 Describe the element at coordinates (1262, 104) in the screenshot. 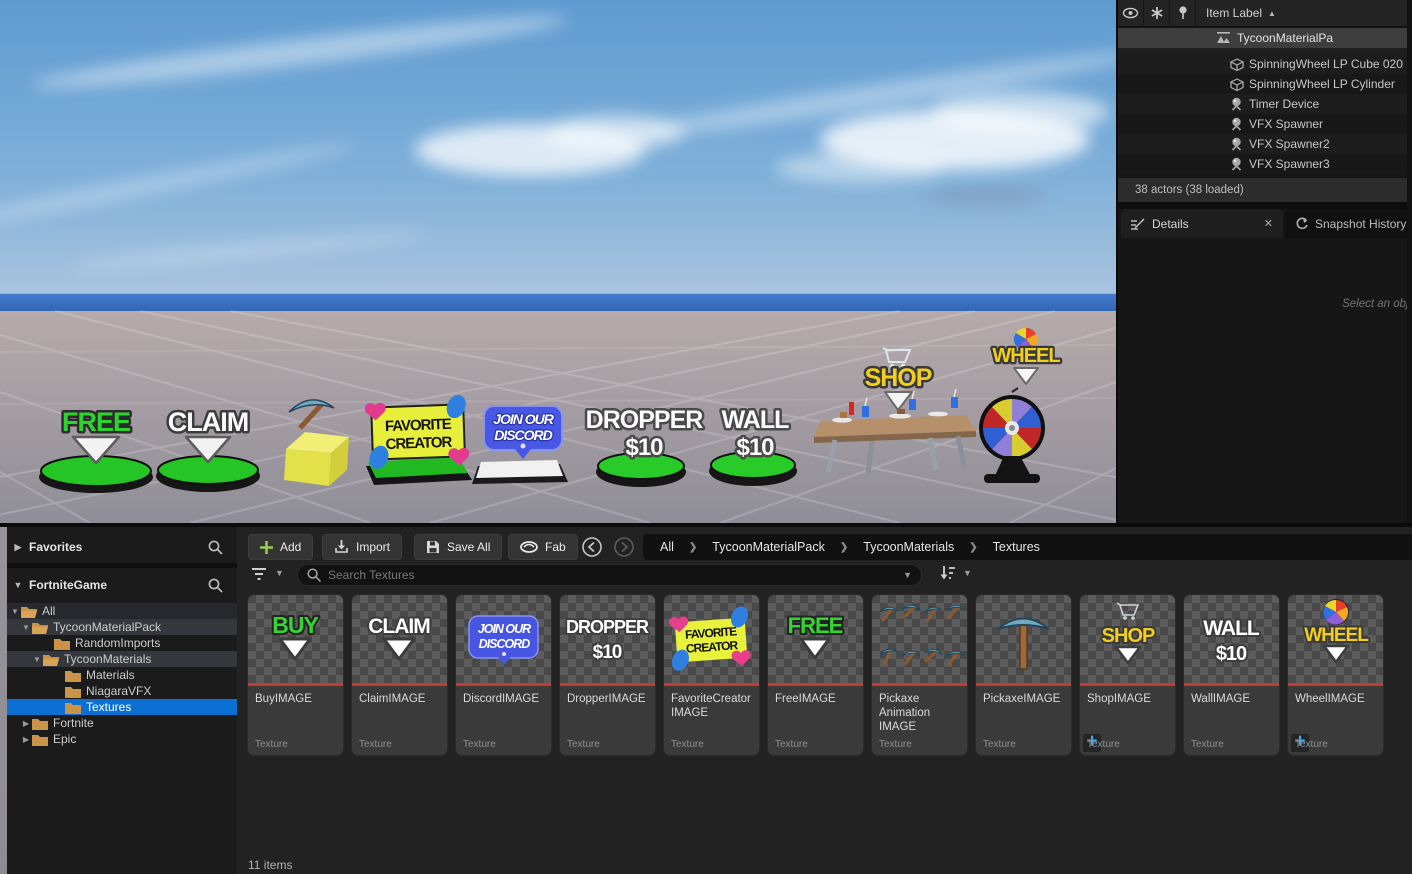

I see `outliner-row: Timer Device` at that location.